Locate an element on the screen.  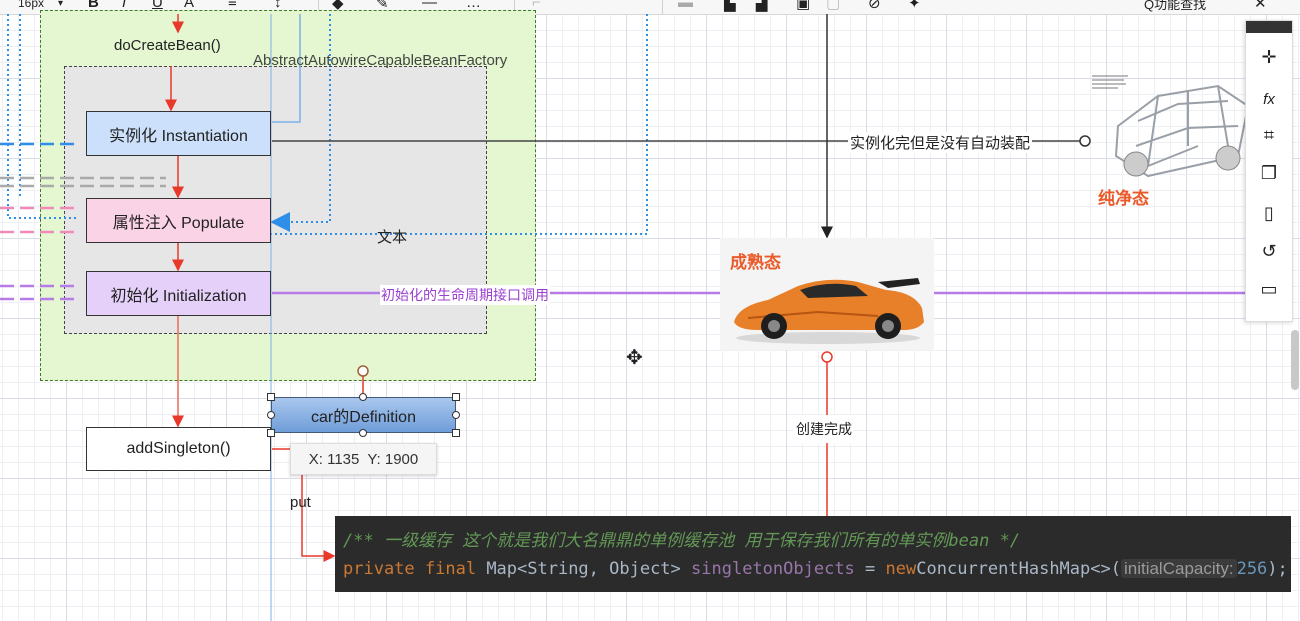
formula-icon: fx is located at coordinates (1269, 99).